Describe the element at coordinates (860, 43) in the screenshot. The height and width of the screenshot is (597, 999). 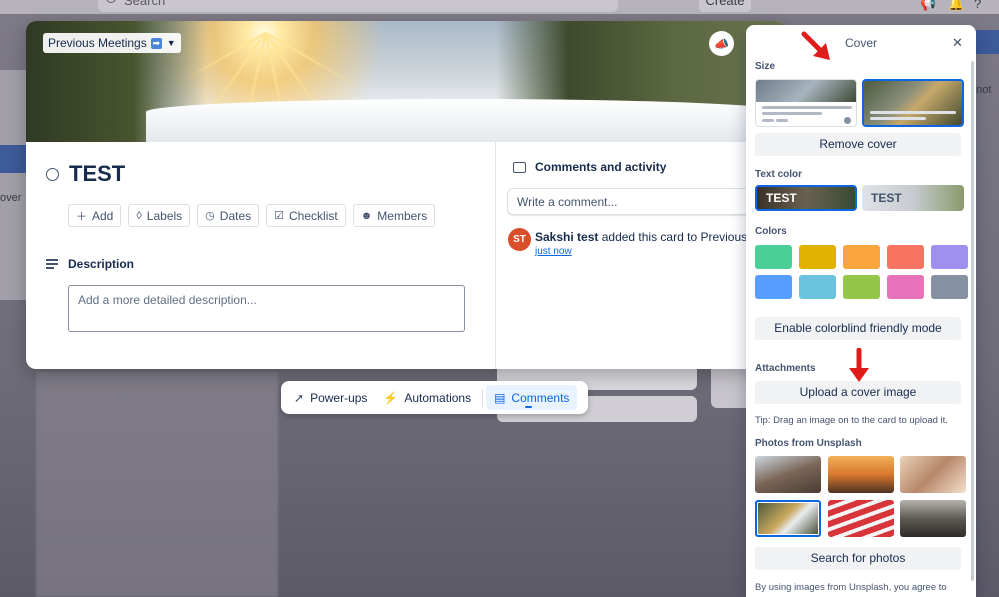
I see `cover-panel-title: Cover` at that location.